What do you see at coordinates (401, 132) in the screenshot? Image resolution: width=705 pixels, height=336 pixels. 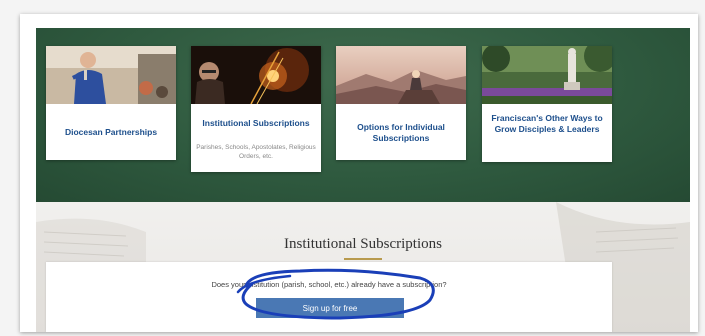 I see `card-title: Options for Individual Subscriptions` at bounding box center [401, 132].